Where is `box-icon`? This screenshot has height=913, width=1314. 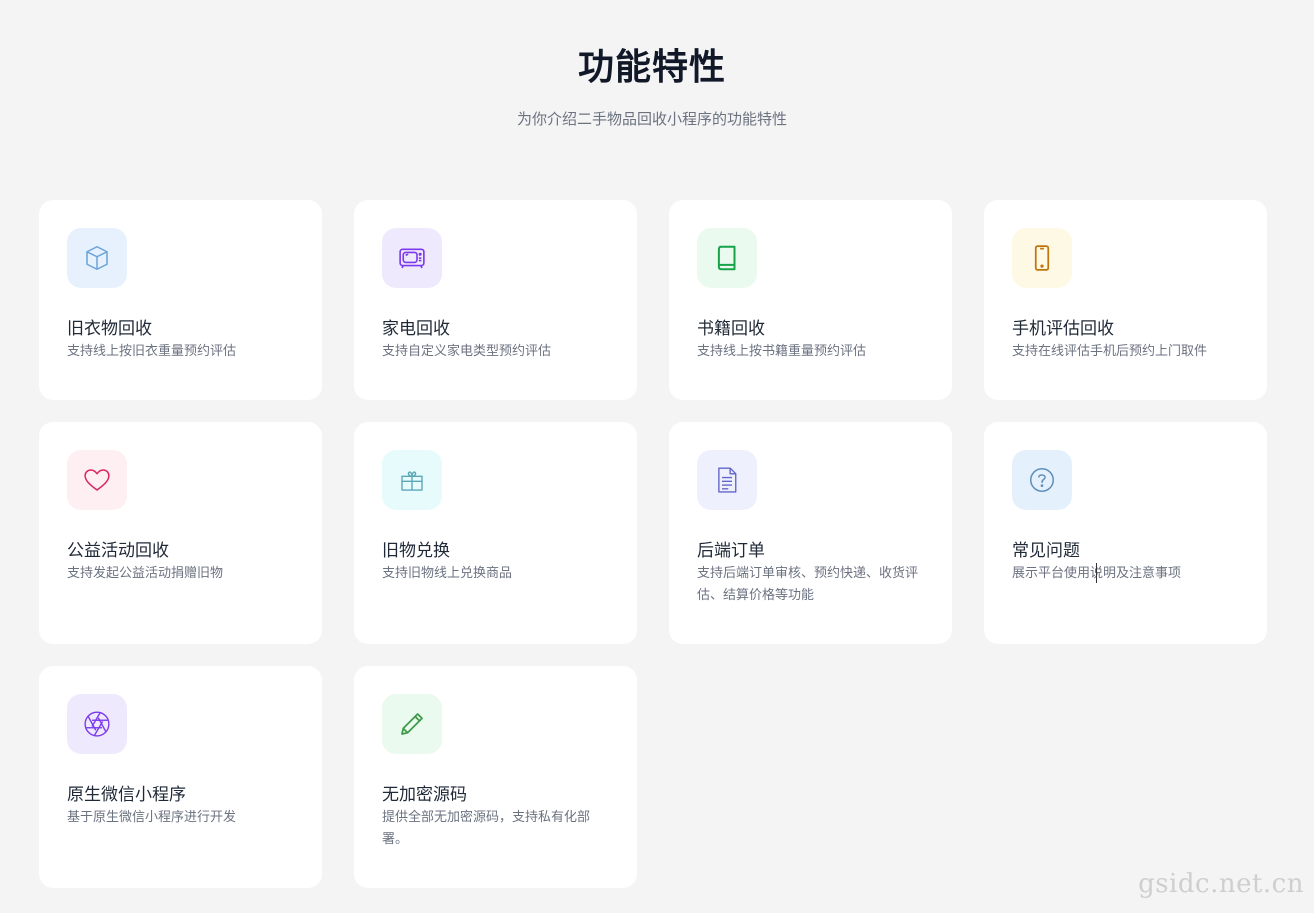 box-icon is located at coordinates (97, 258).